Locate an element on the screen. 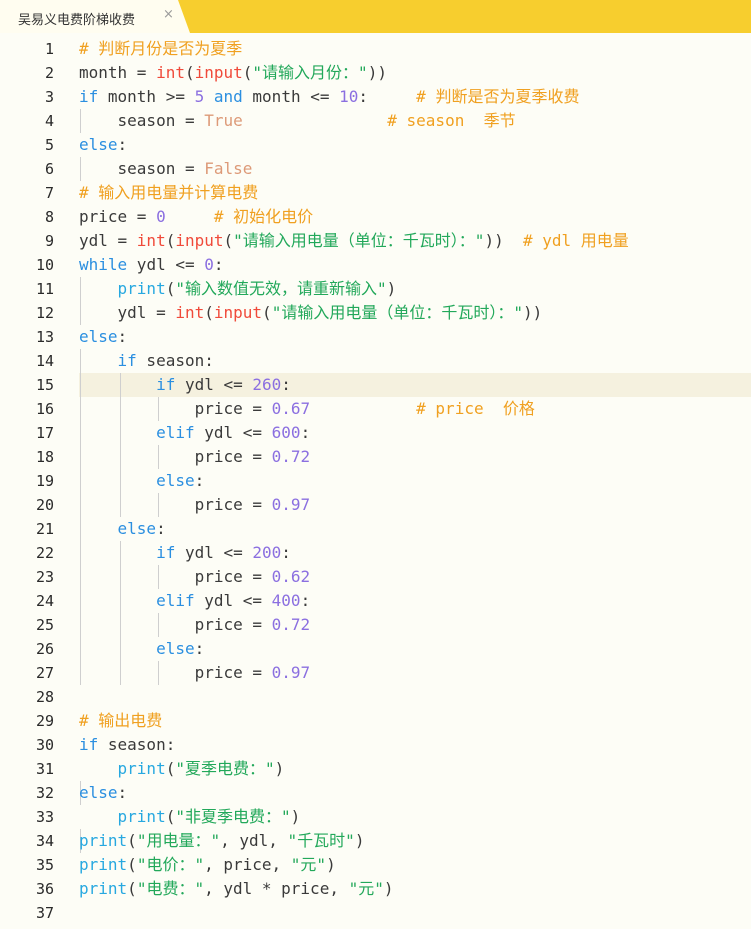  line-number: 2 is located at coordinates (49, 73).